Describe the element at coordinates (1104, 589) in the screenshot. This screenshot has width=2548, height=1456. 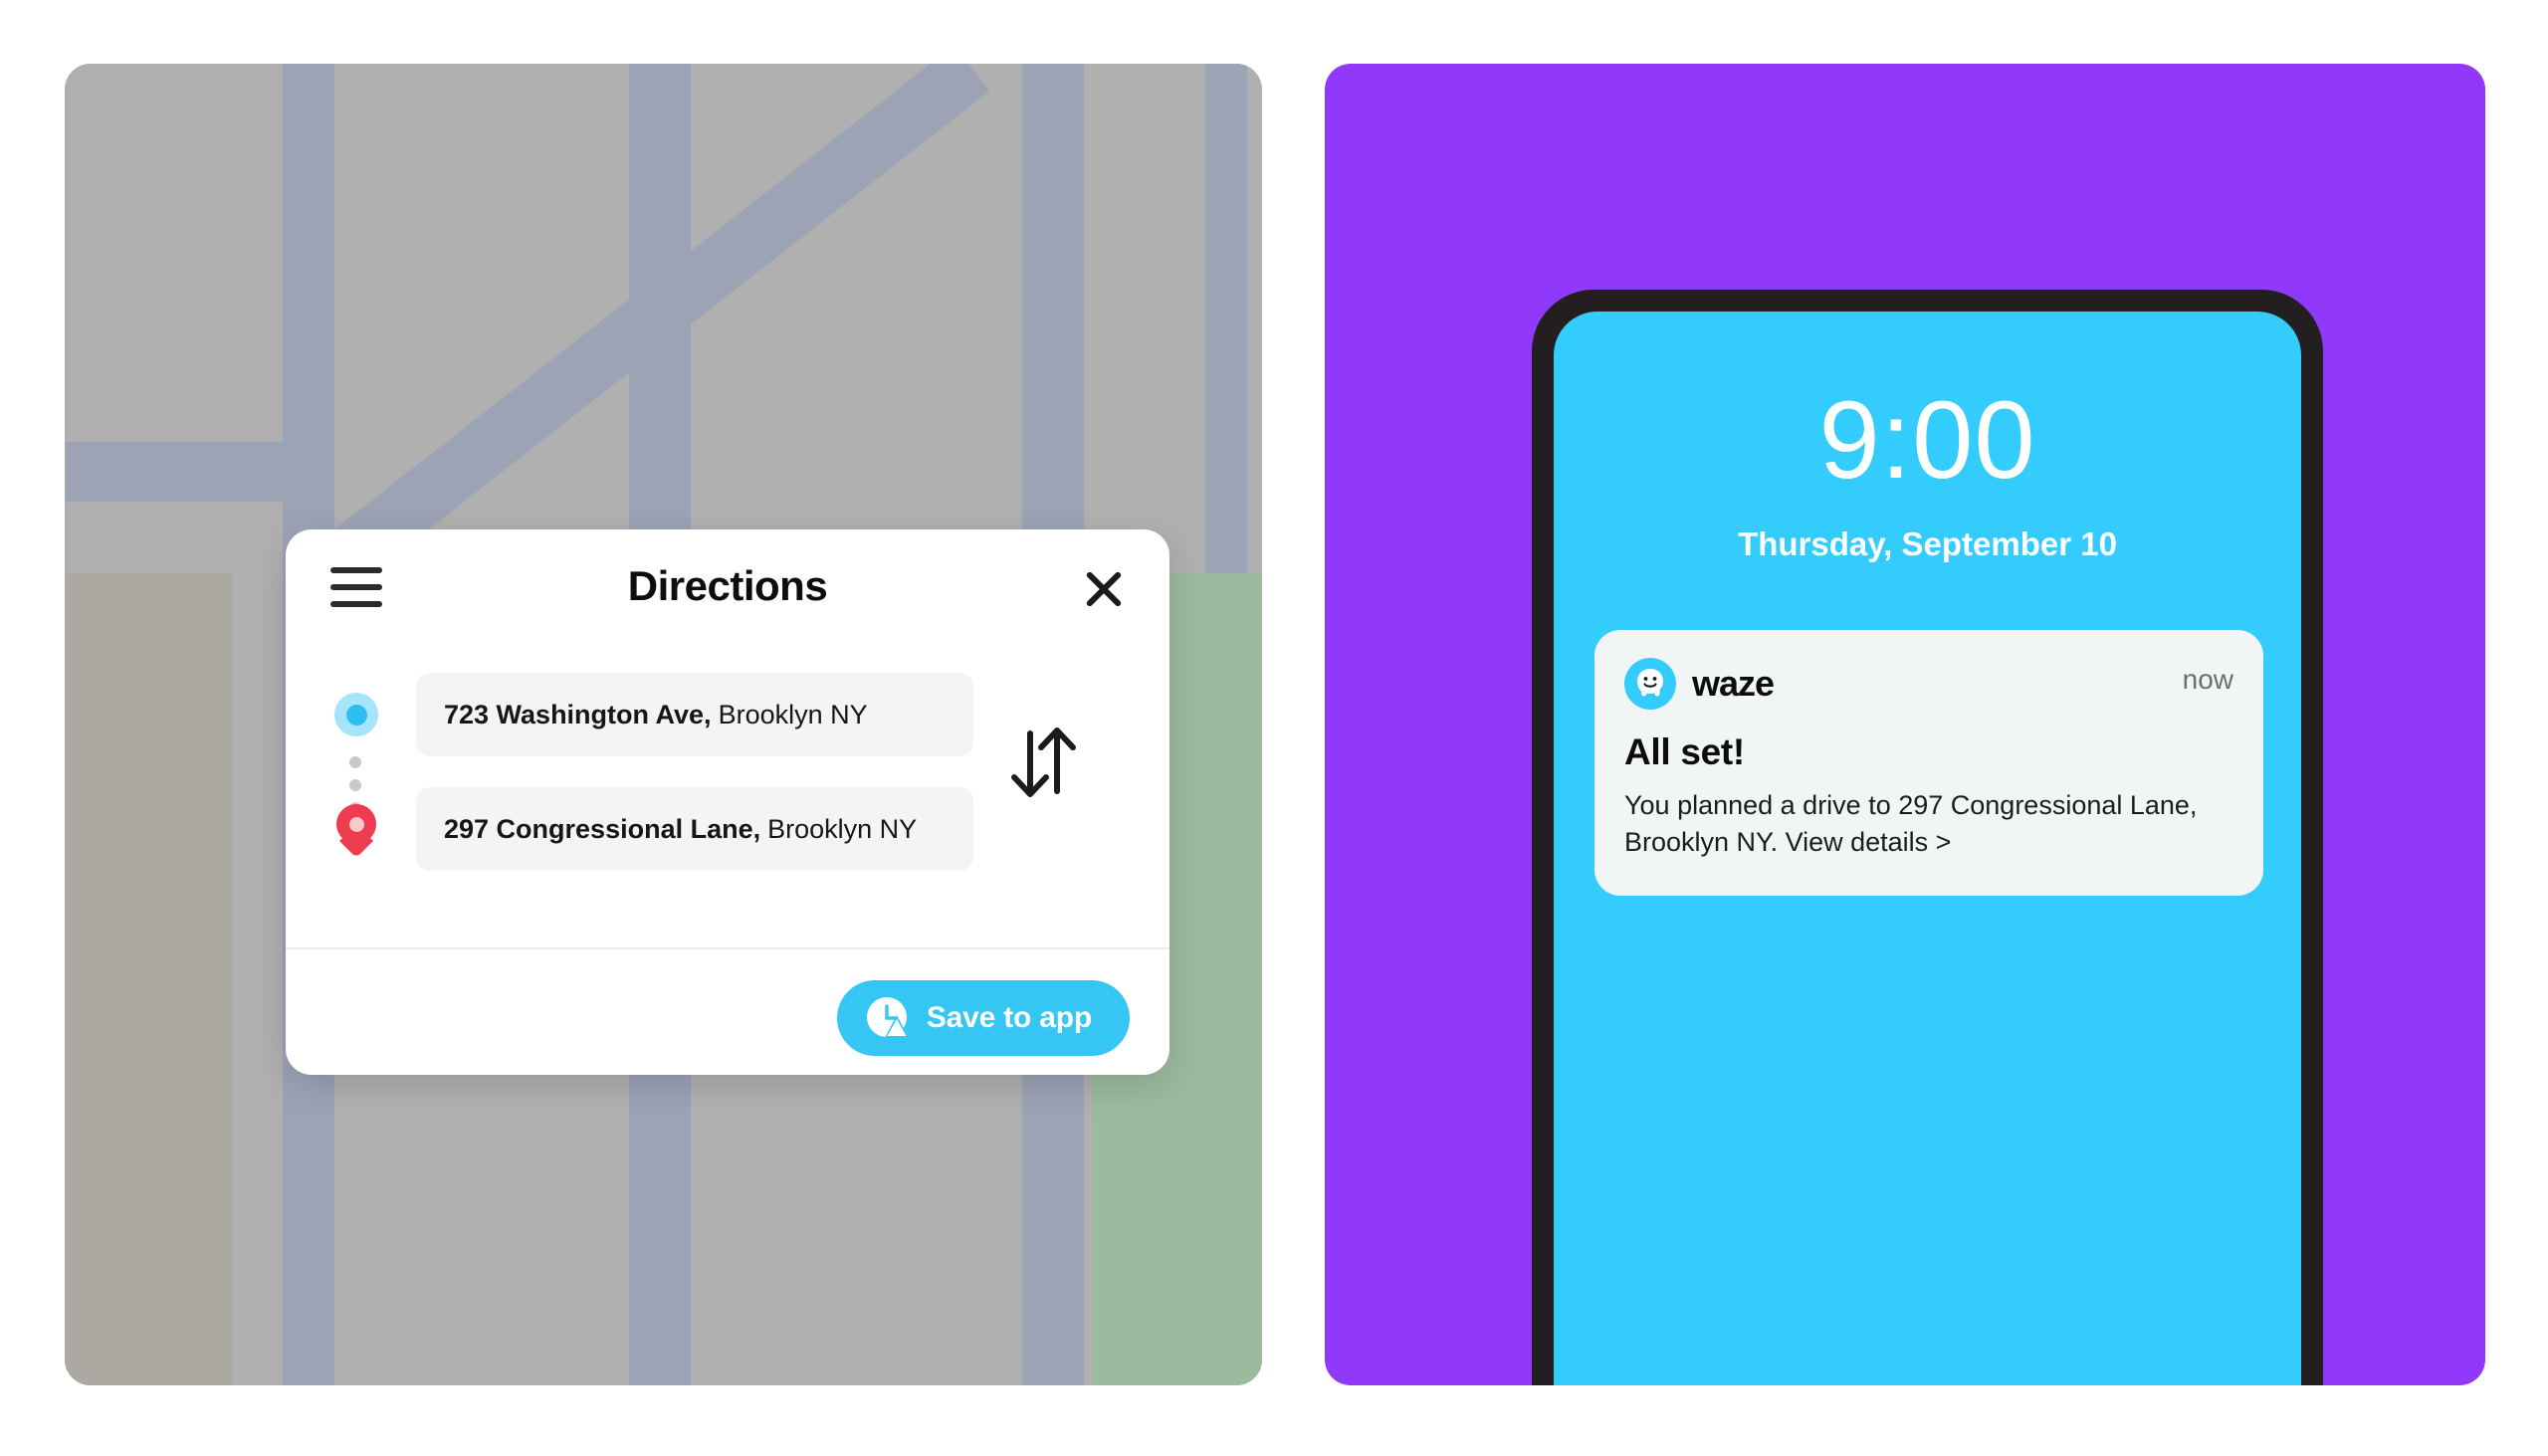
I see `close-icon` at that location.